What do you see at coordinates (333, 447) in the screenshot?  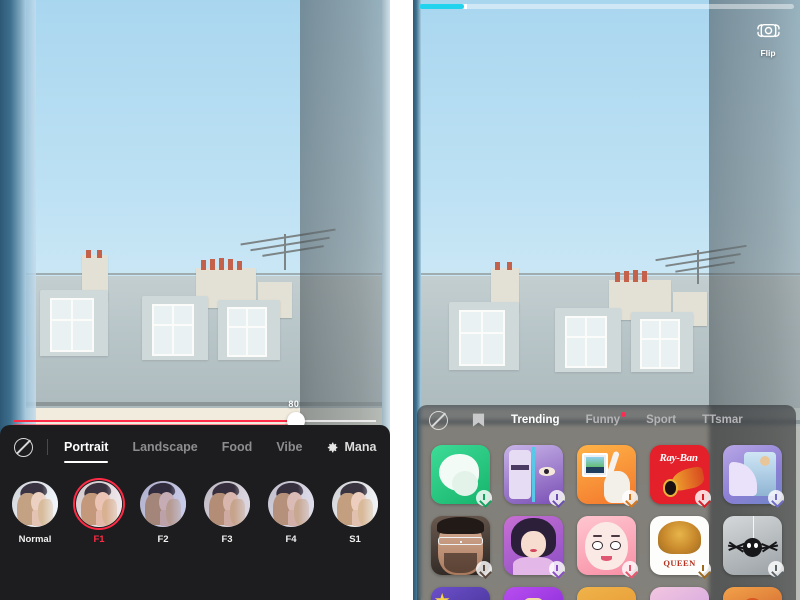 I see `gear-icon` at bounding box center [333, 447].